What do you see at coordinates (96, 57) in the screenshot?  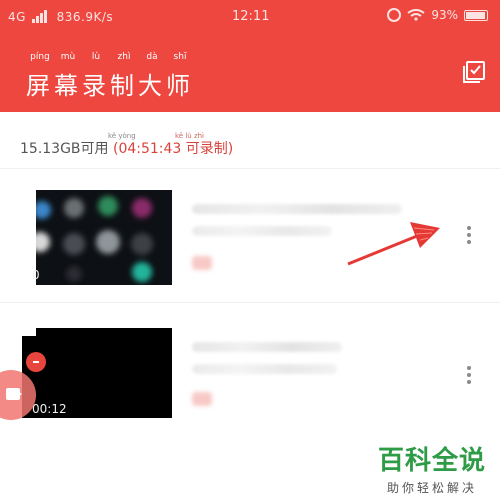 I see `title-pinyin-syllable: lù` at bounding box center [96, 57].